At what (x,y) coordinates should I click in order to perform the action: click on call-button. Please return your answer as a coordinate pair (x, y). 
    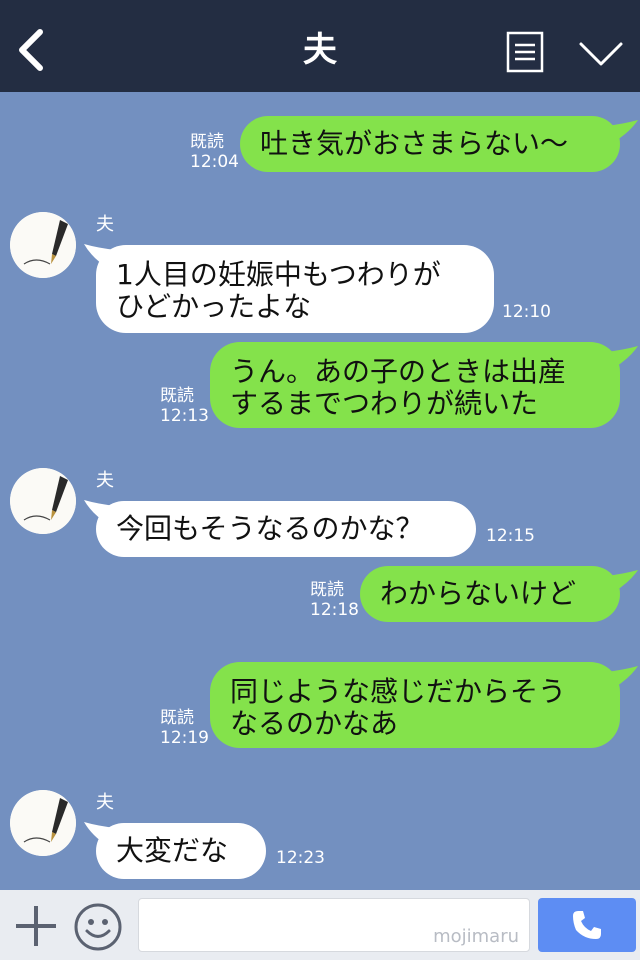
    Looking at the image, I should click on (587, 925).